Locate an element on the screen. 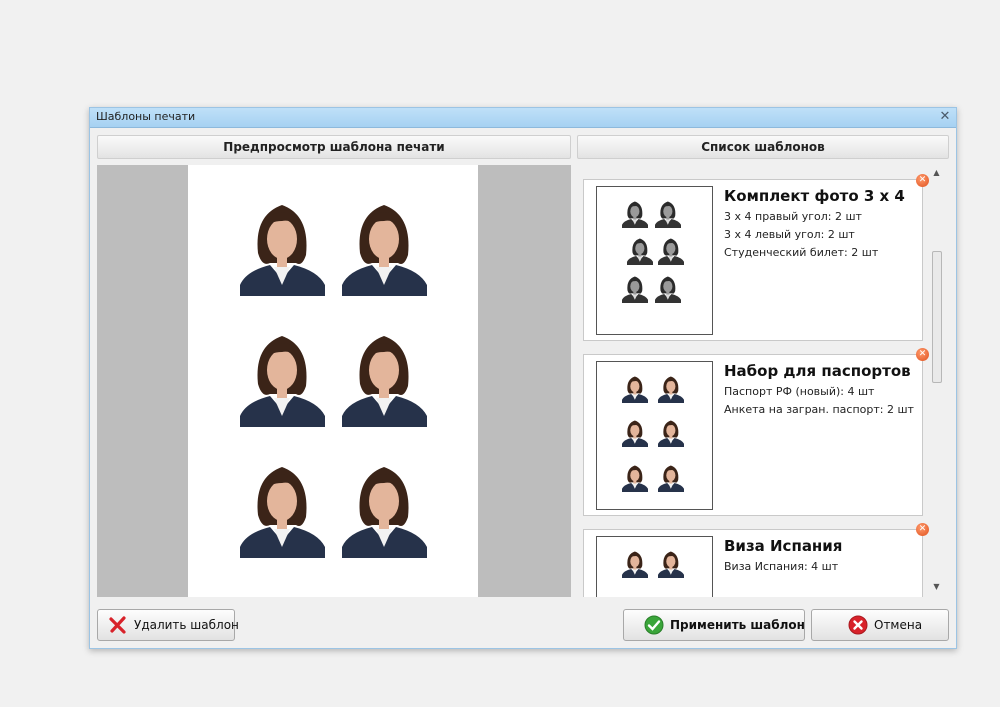 The width and height of the screenshot is (1000, 707). template-line: Анкета на загран. паспорт: 2 шт is located at coordinates (819, 409).